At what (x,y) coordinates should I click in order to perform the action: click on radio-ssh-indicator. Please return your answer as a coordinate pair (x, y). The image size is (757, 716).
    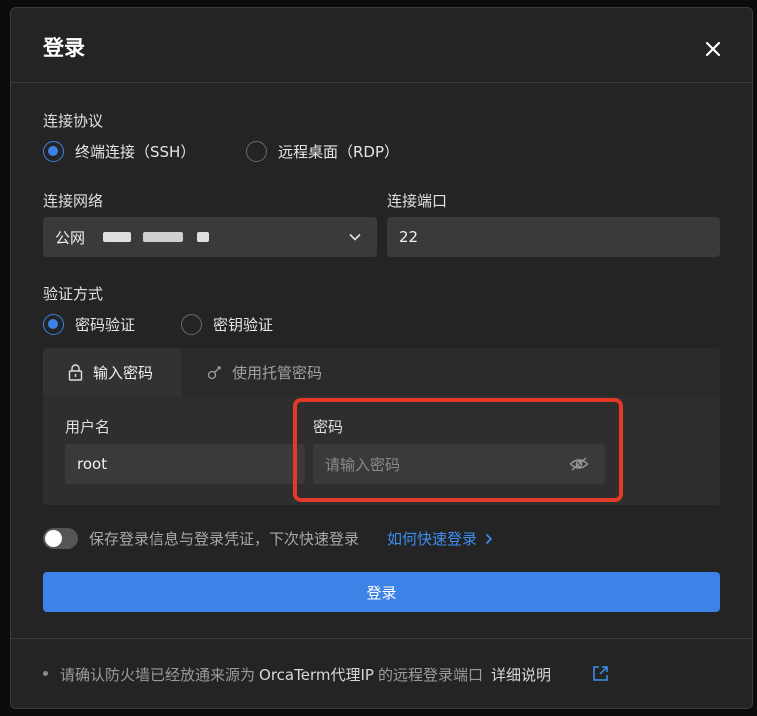
    Looking at the image, I should click on (53, 151).